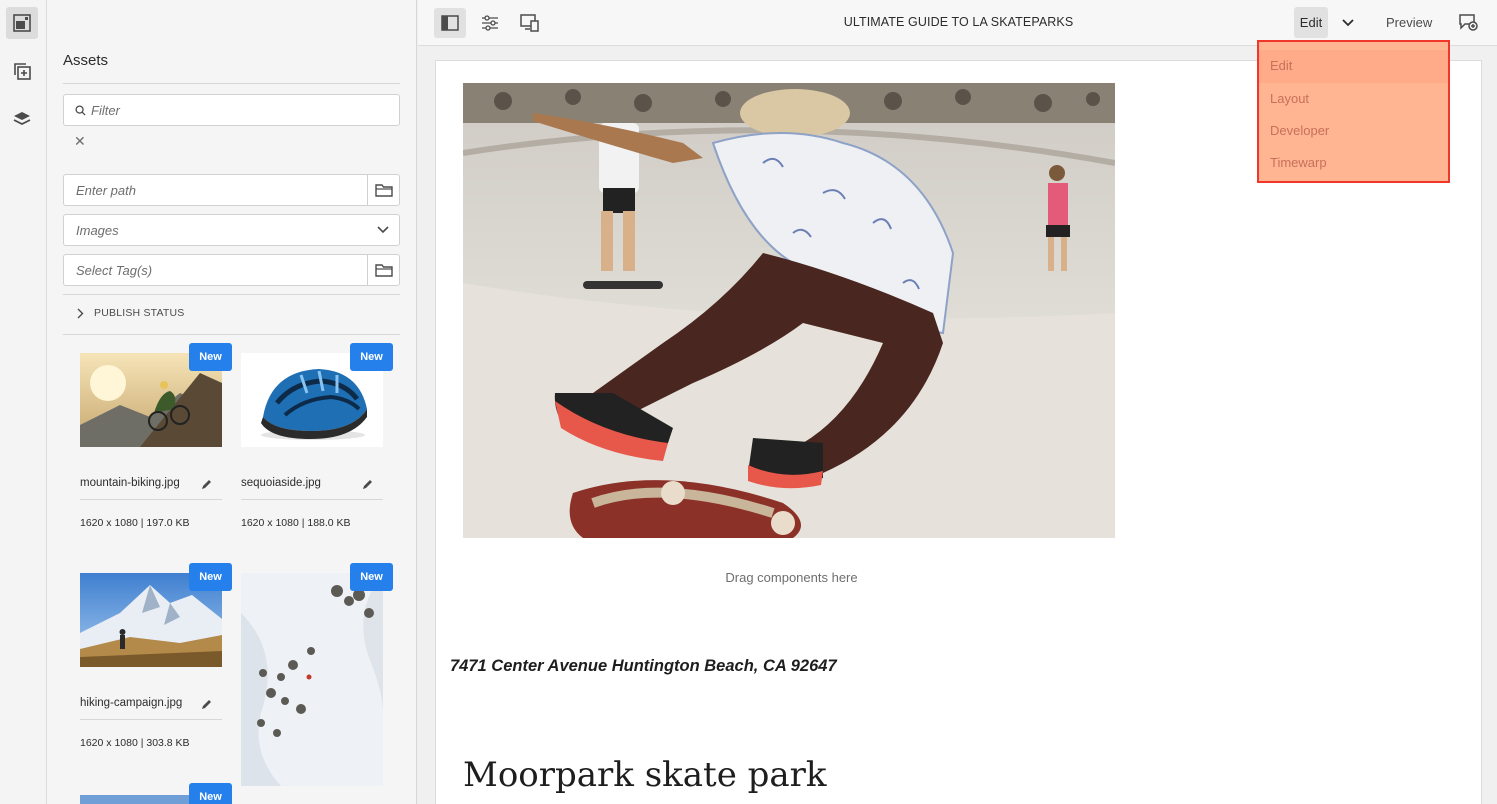  I want to click on path-field: Enter path, so click(231, 190).